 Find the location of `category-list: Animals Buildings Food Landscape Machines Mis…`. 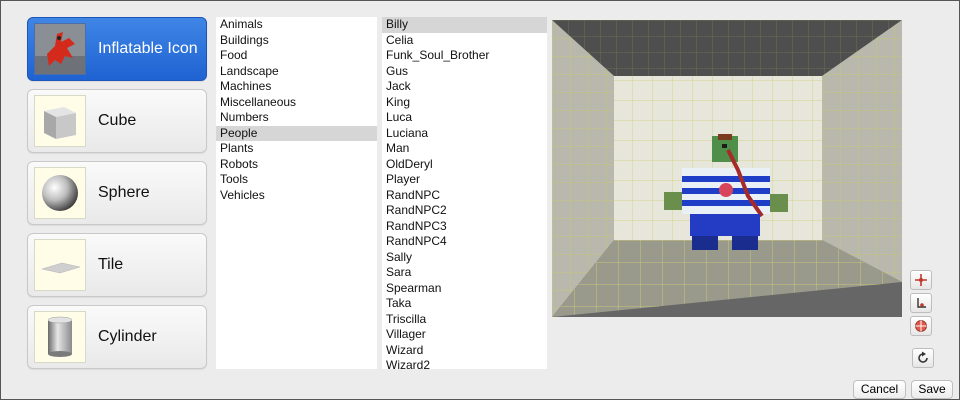

category-list: Animals Buildings Food Landscape Machines Mis… is located at coordinates (296, 193).